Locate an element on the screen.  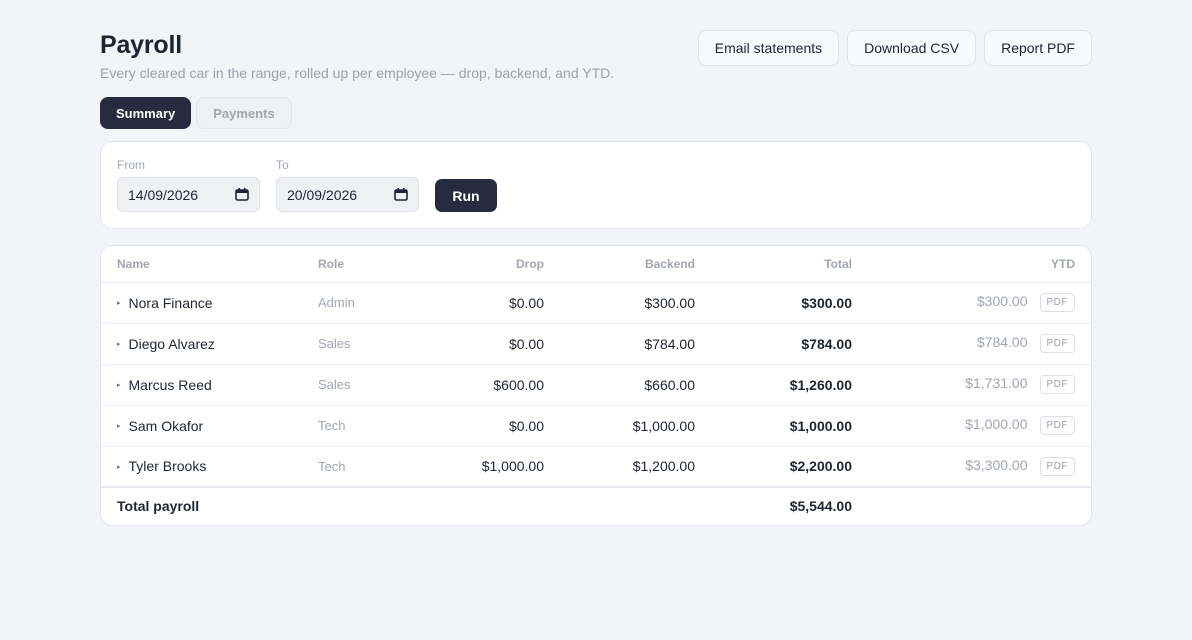
total-cell: $784.00 is located at coordinates (773, 344).